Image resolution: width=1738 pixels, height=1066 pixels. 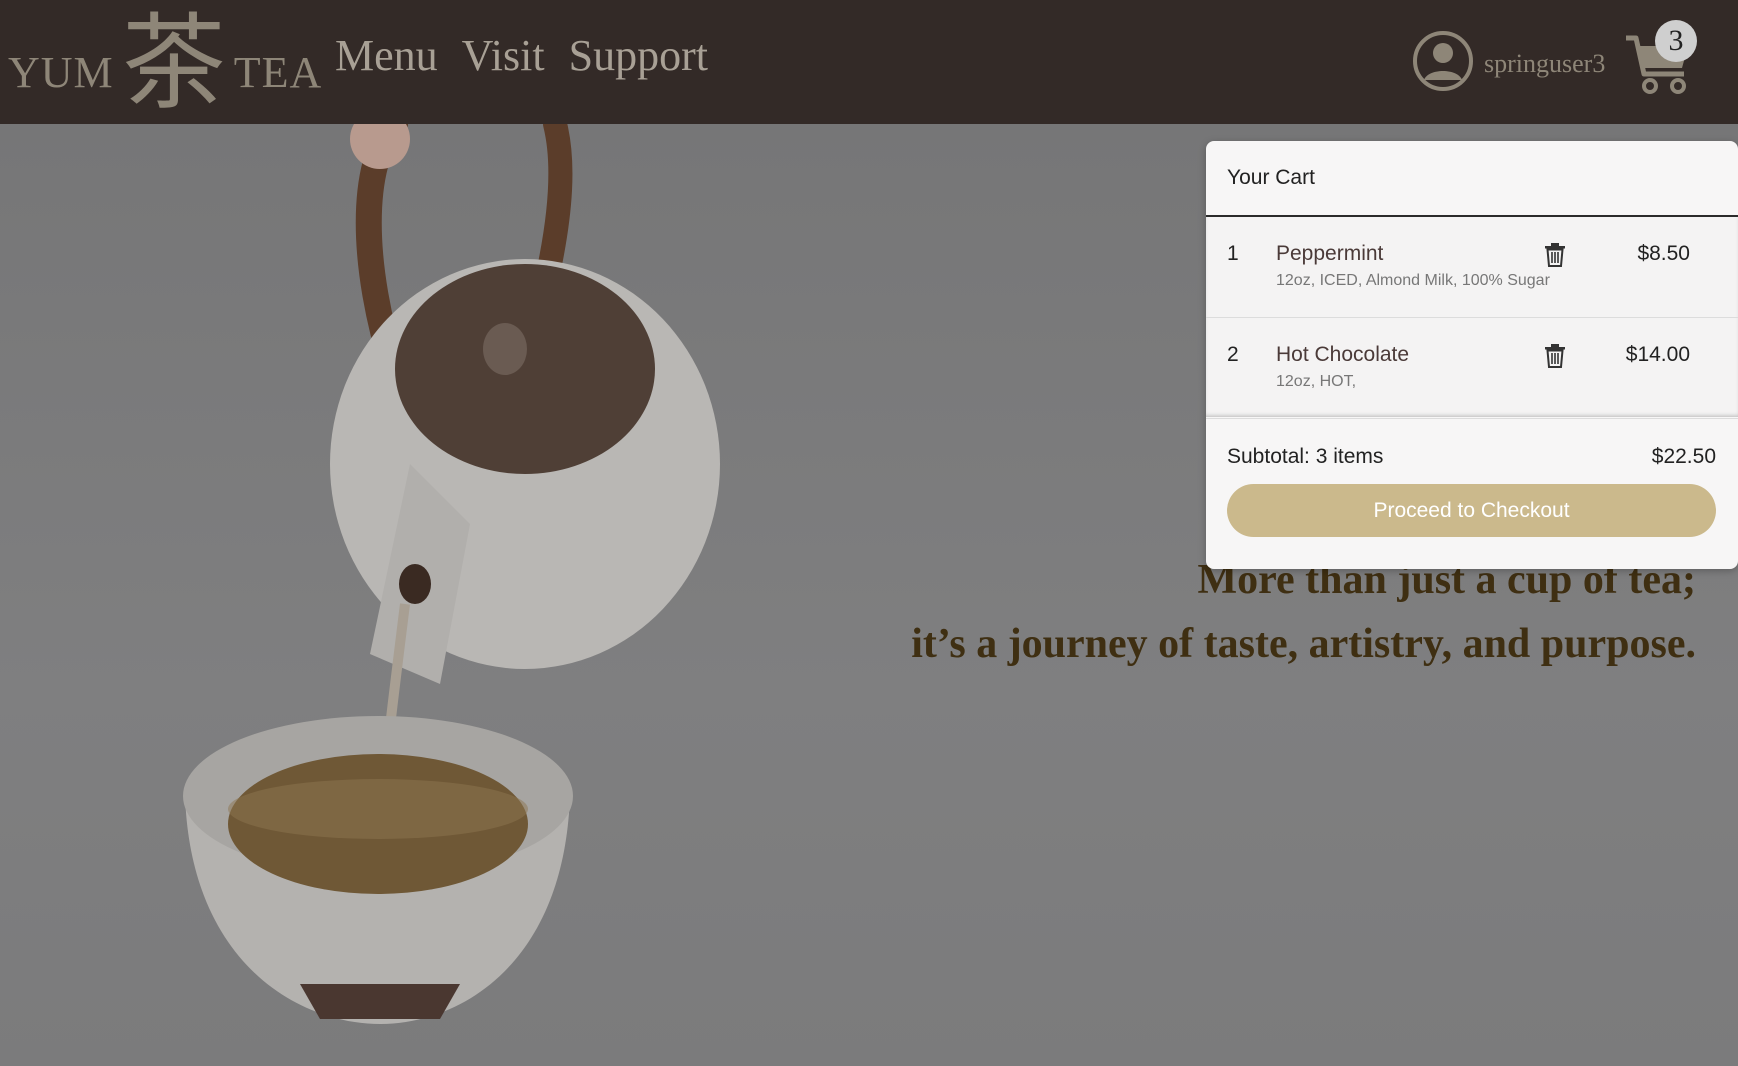 I want to click on user-avatar-icon, so click(x=1443, y=63).